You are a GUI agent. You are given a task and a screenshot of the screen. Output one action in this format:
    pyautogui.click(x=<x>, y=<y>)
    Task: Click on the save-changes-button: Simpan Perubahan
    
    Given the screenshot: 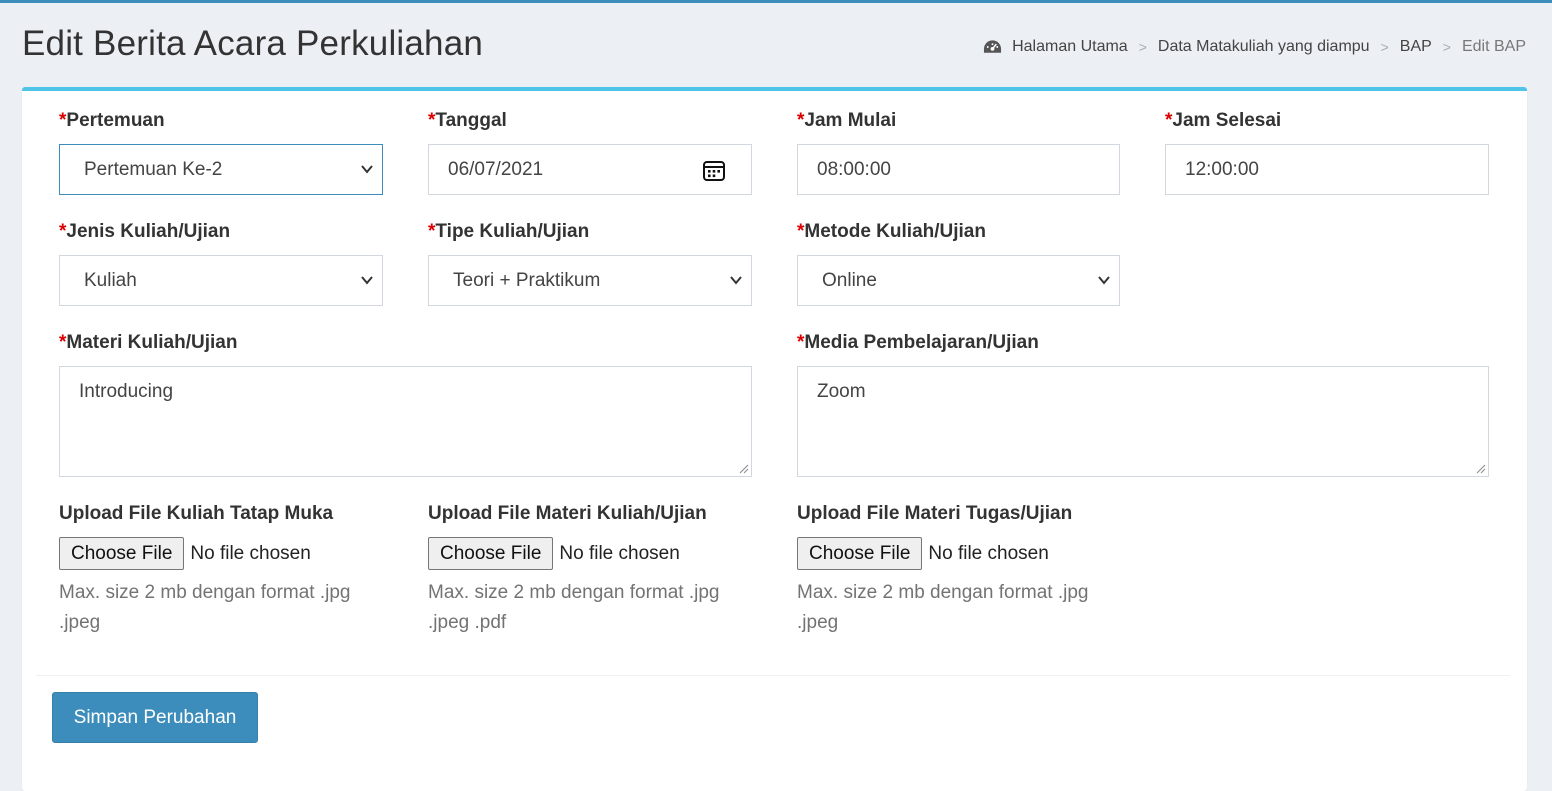 What is the action you would take?
    pyautogui.click(x=155, y=717)
    